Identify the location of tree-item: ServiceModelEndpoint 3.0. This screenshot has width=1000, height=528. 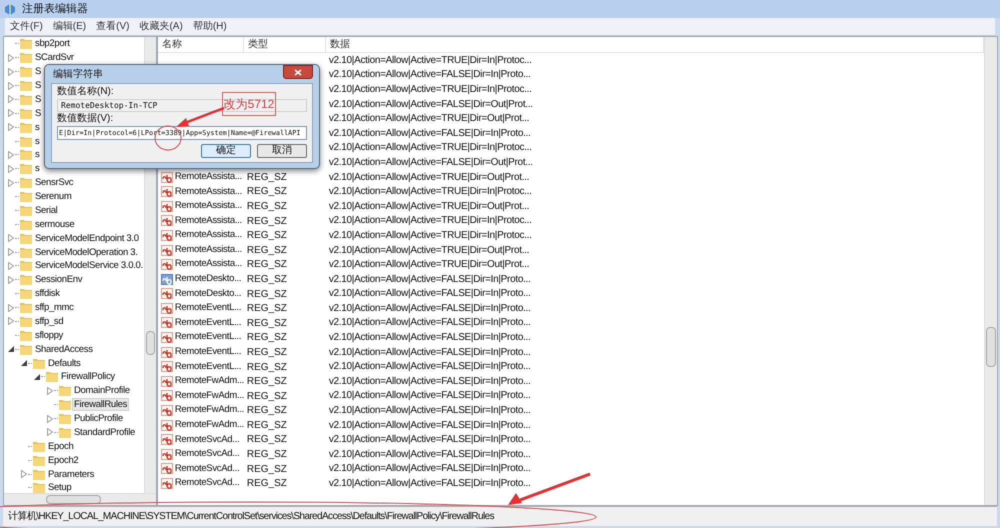
(87, 238).